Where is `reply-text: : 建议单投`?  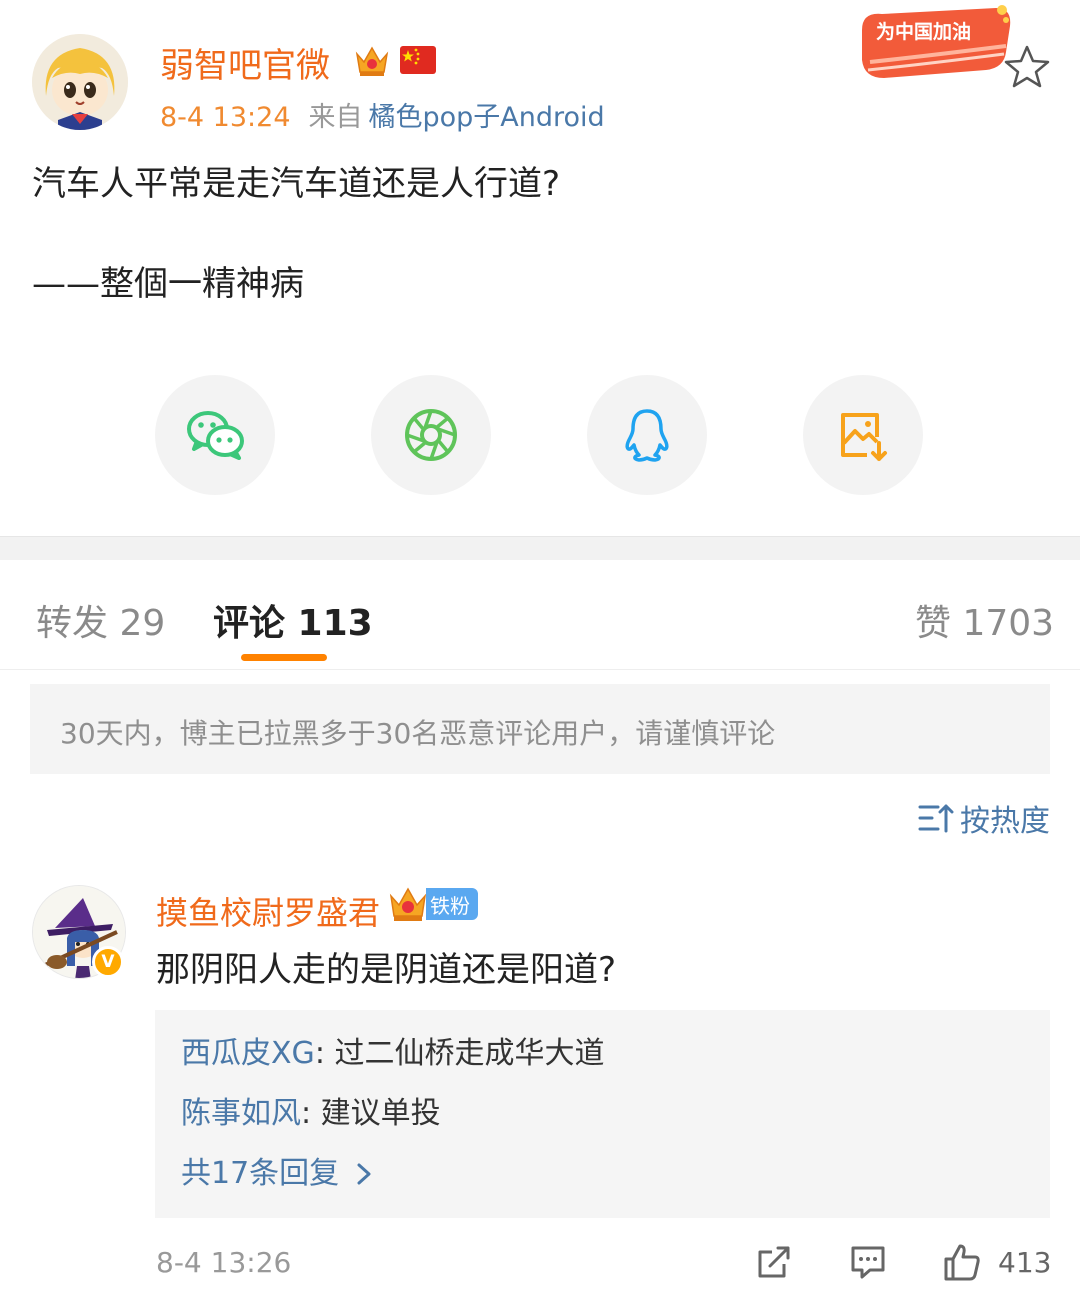
reply-text: : 建议单投 is located at coordinates (371, 1113).